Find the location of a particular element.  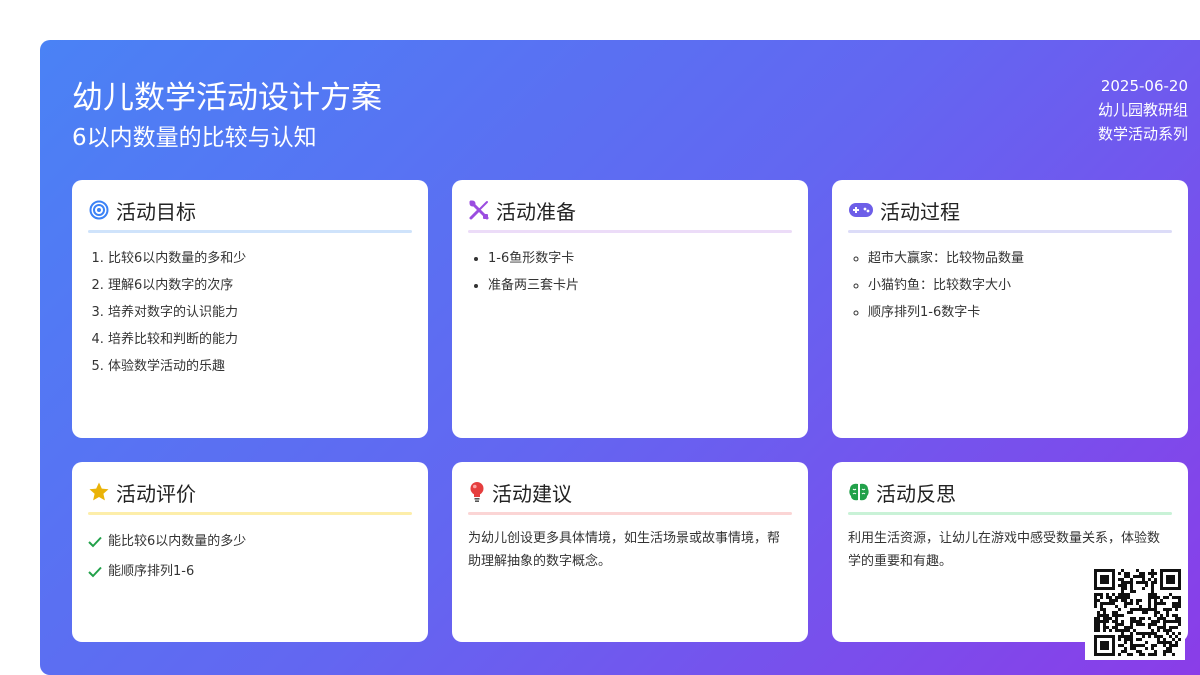

list-item: 培养比较和判断的能力 is located at coordinates (260, 339).